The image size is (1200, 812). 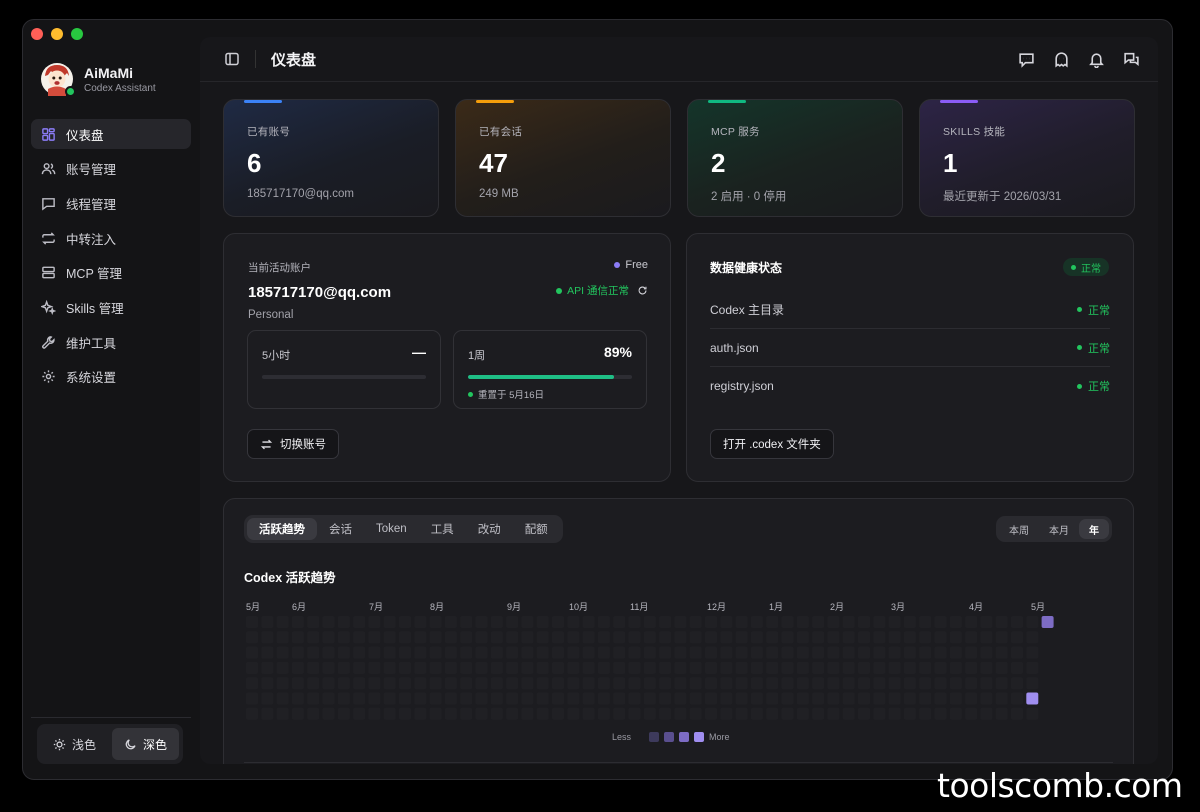 I want to click on heatmap-cell-active, so click(x=1047, y=622).